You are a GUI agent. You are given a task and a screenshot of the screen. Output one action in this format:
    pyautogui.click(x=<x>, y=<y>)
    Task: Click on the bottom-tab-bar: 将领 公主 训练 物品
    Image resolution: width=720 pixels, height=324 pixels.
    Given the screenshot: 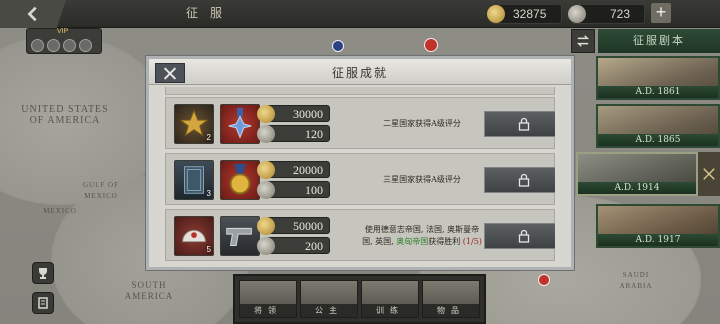 What is the action you would take?
    pyautogui.click(x=359, y=299)
    